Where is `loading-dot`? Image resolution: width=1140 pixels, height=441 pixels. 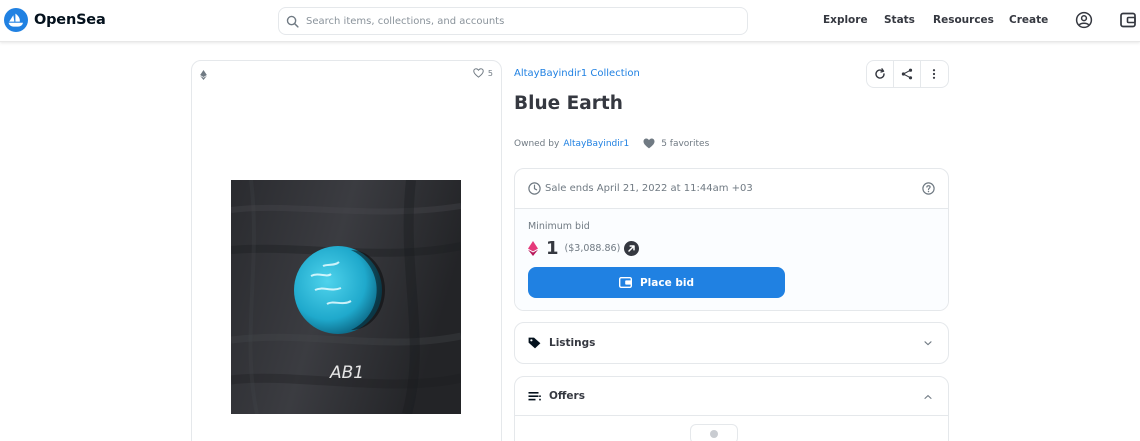
loading-dot is located at coordinates (714, 434).